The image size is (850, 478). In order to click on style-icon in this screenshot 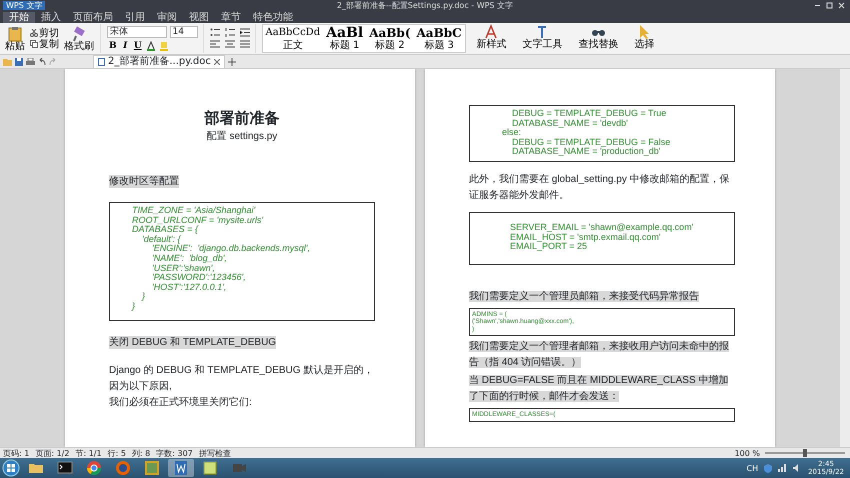, I will do `click(492, 32)`.